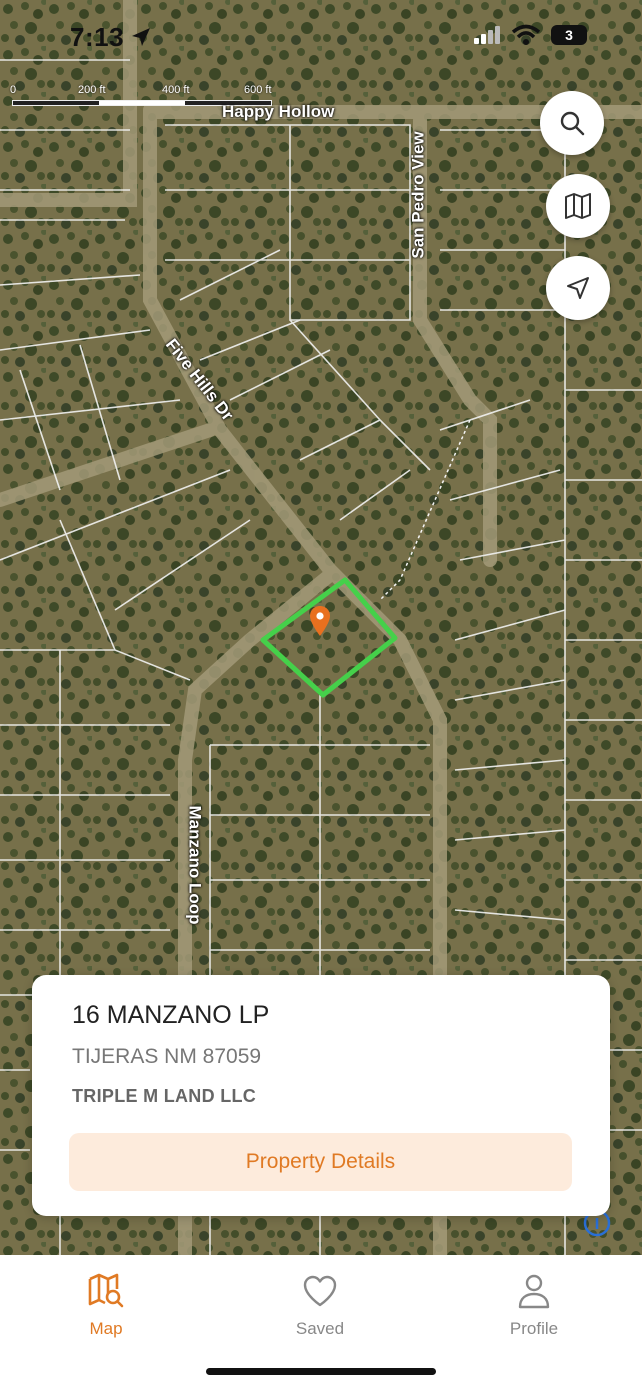 This screenshot has width=642, height=1389. I want to click on property-address: 16 MANZANO LP, so click(171, 1015).